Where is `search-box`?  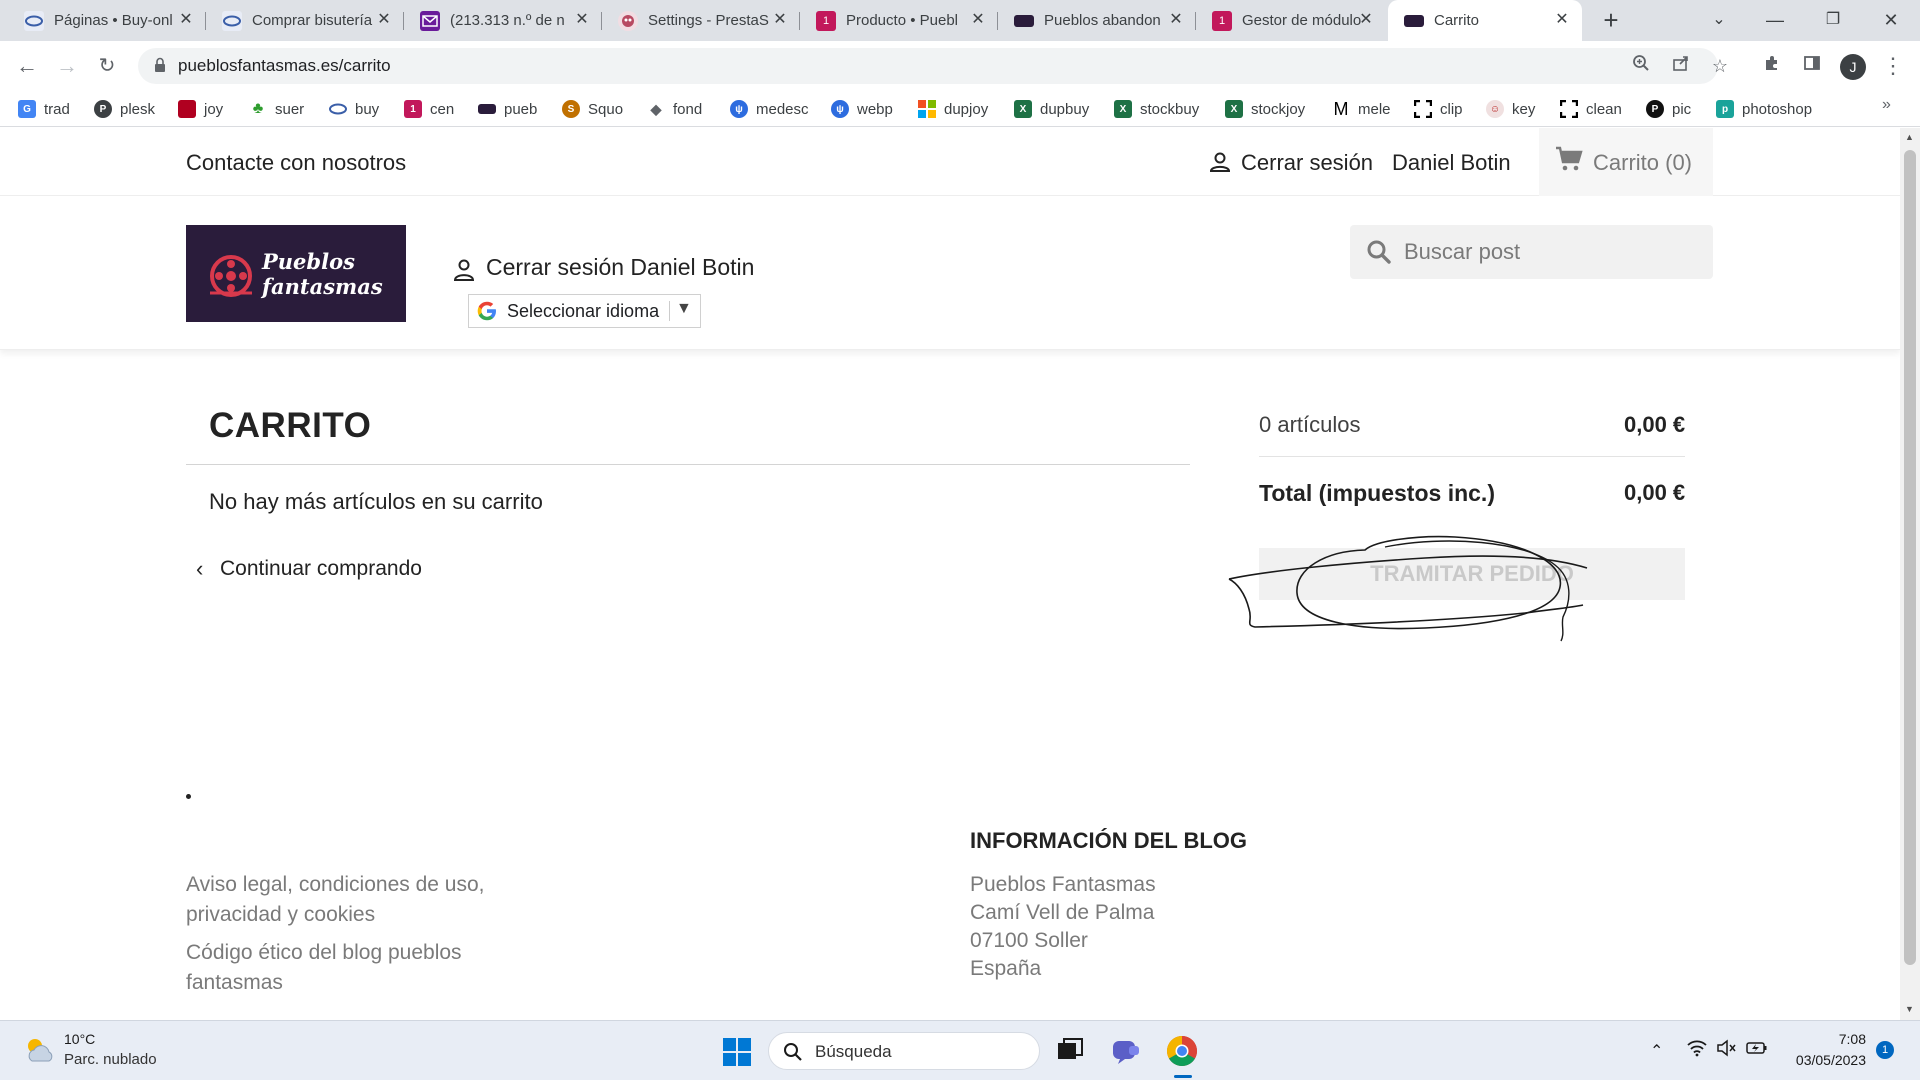
search-box is located at coordinates (1531, 252).